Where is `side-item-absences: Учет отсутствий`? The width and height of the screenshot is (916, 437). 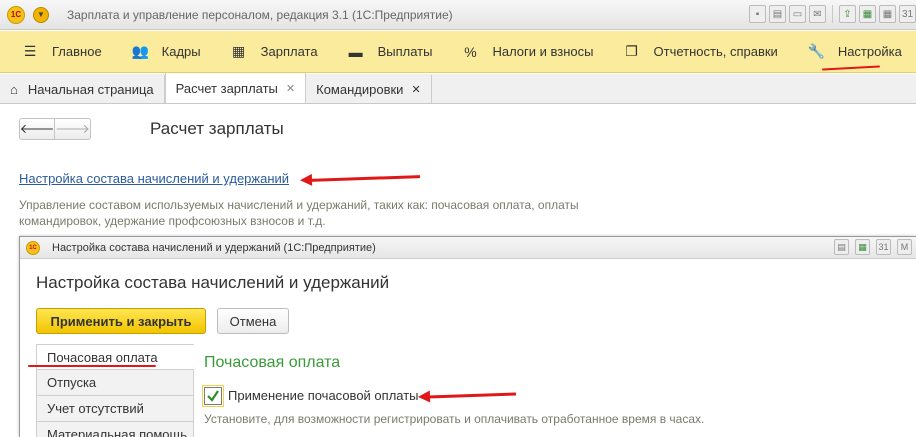
side-item-absences: Учет отсутствий is located at coordinates (115, 409).